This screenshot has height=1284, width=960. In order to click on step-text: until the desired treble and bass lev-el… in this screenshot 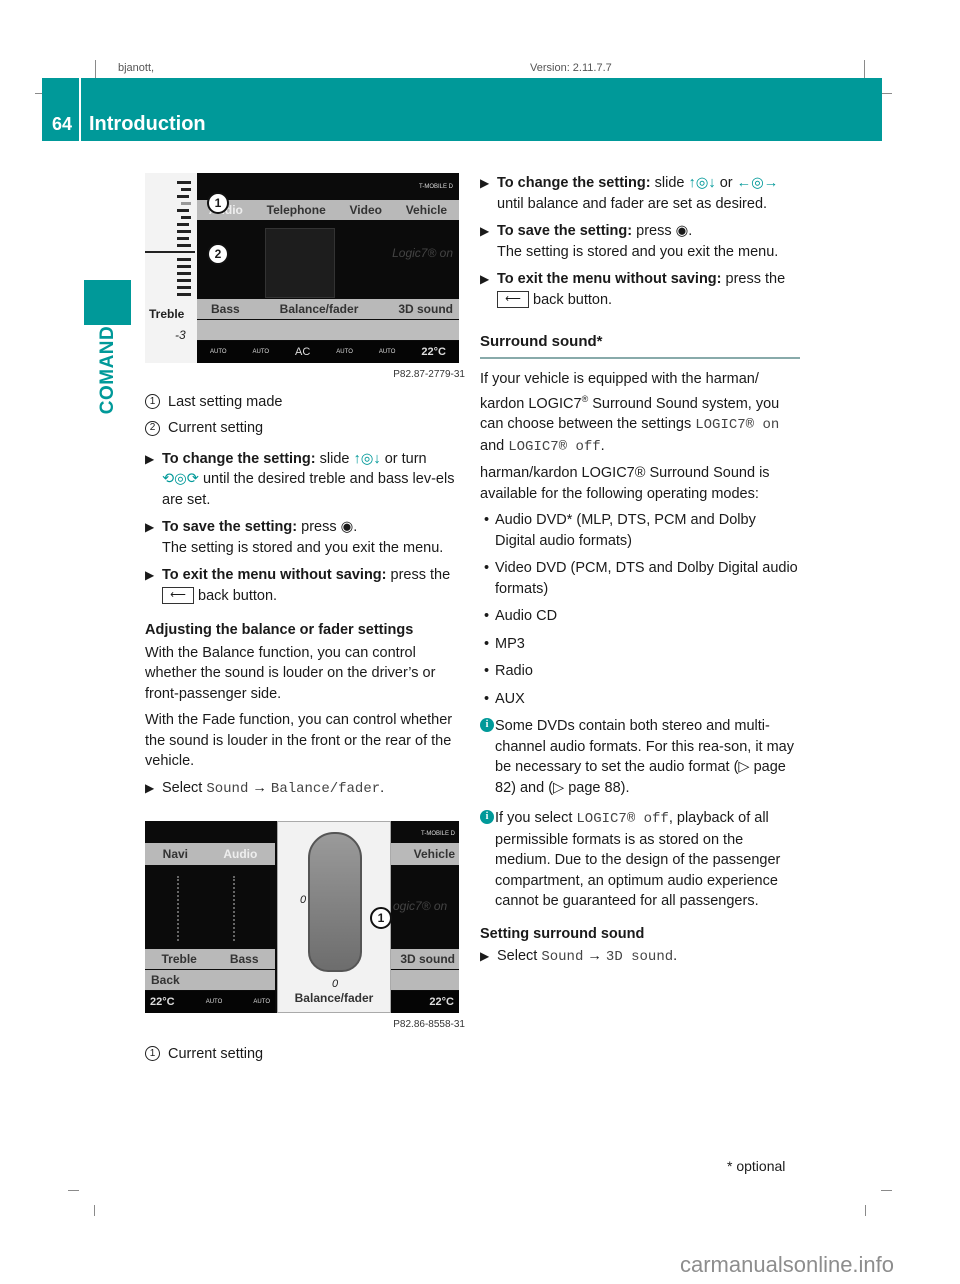, I will do `click(308, 489)`.